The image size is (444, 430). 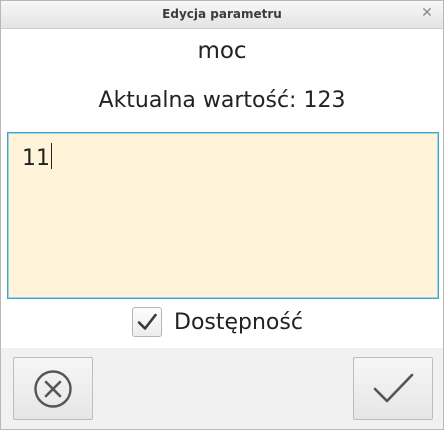 I want to click on cancel-circle-x-icon, so click(x=53, y=388).